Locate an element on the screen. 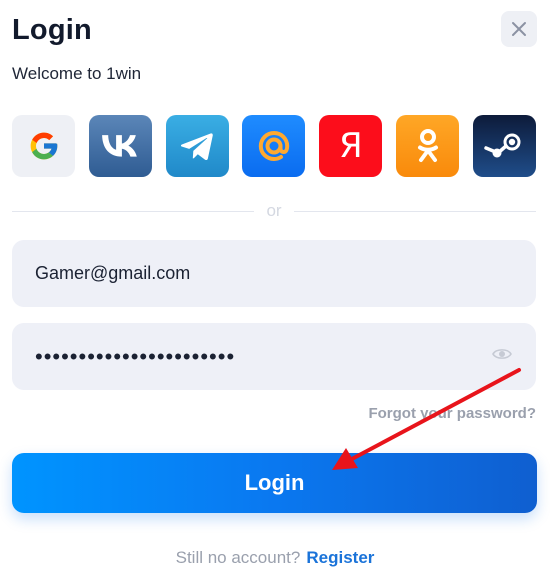  register-prompt: Still no account? Register is located at coordinates (275, 558).